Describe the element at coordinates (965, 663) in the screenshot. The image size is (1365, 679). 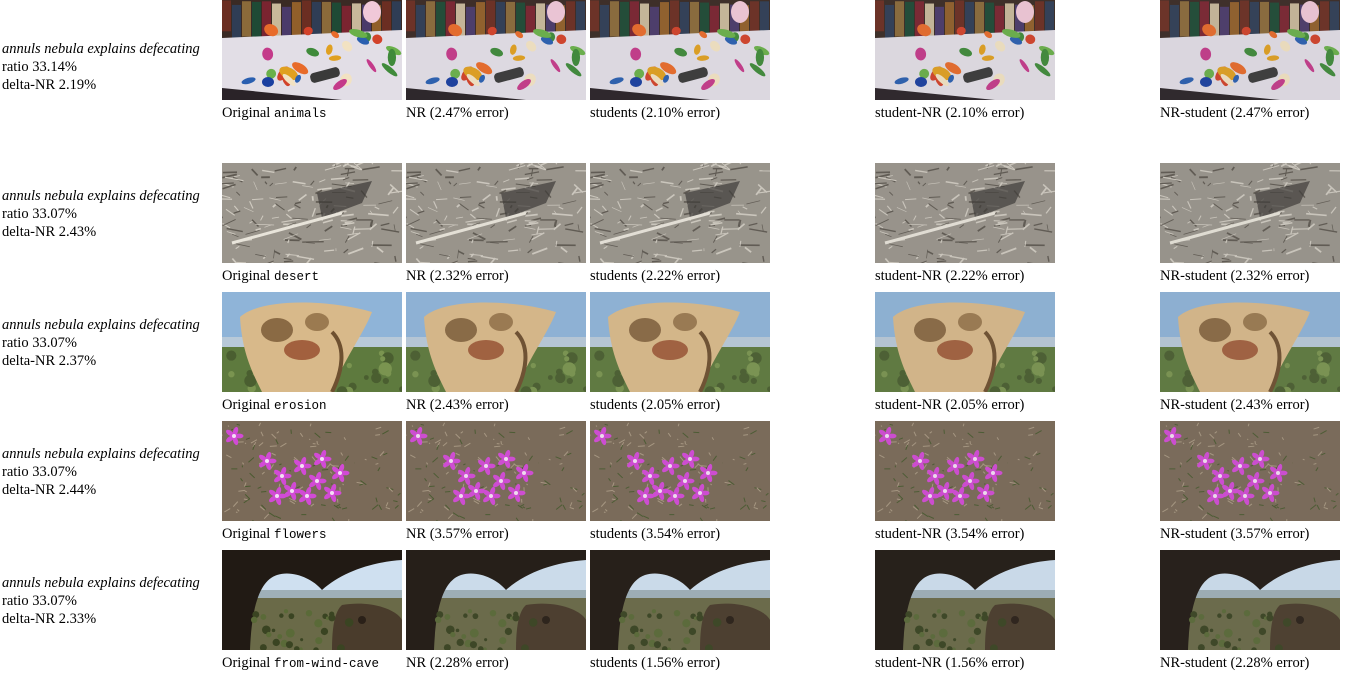
I see `image-caption: student-NR (1.56% error)` at that location.